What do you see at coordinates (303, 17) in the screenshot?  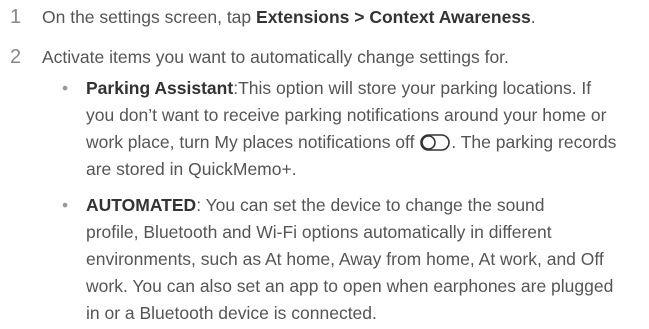 I see `menu-path-extensions: Extensions` at bounding box center [303, 17].